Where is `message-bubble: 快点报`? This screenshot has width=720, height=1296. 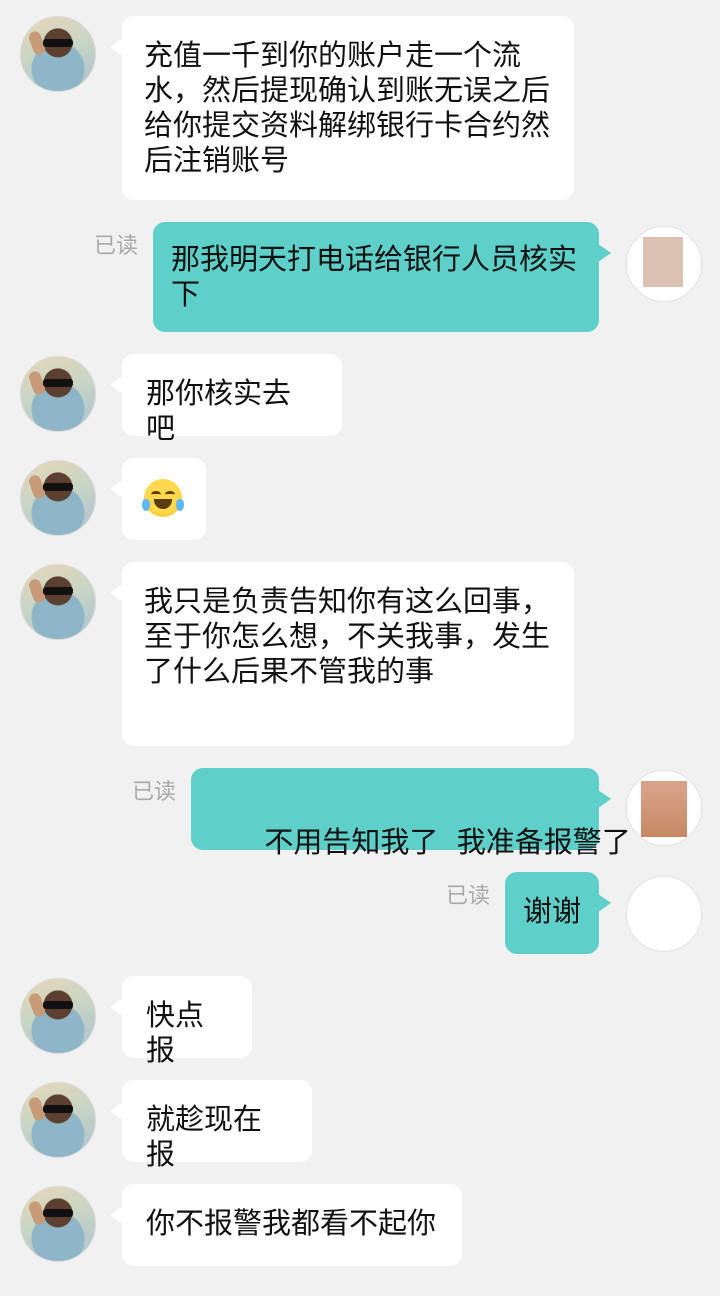 message-bubble: 快点报 is located at coordinates (181, 1021).